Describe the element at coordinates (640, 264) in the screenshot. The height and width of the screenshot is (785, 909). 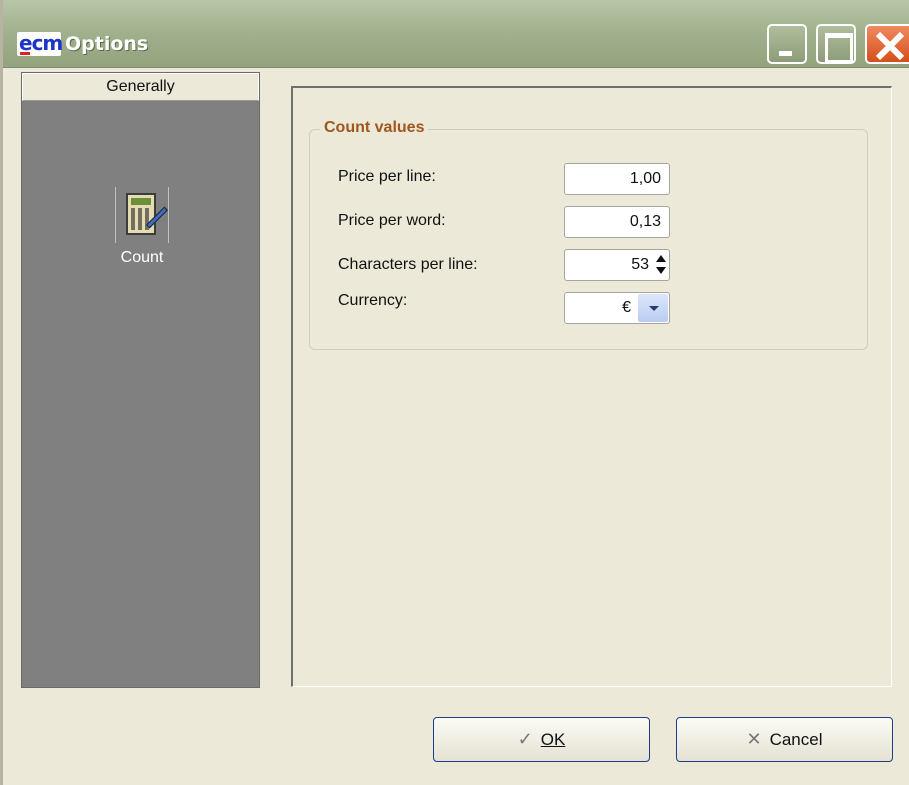
I see `characters-per-line-value: 53` at that location.